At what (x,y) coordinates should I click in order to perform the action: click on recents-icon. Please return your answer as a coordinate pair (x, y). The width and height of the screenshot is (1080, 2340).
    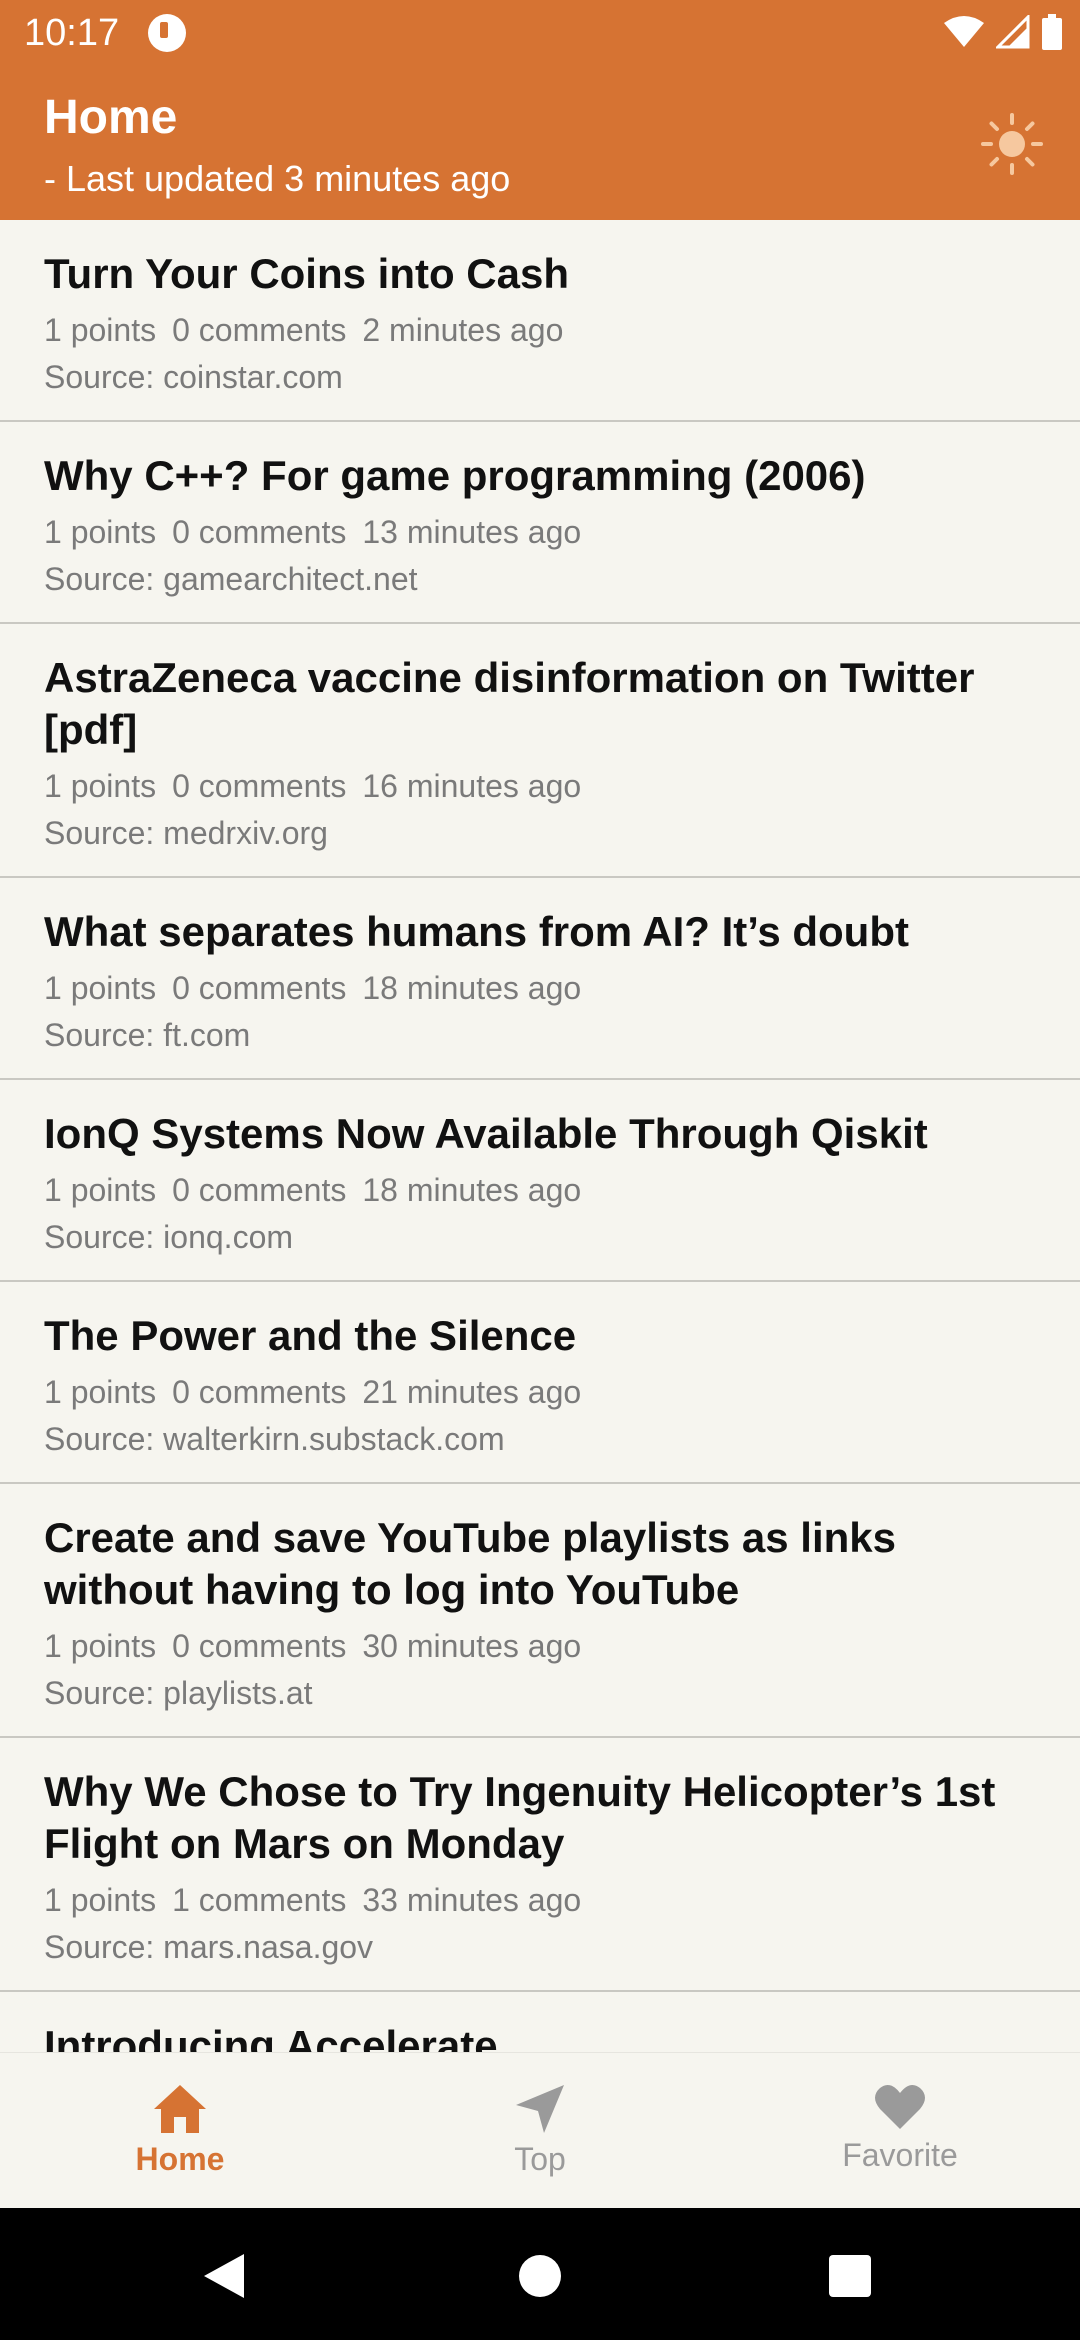
    Looking at the image, I should click on (850, 2276).